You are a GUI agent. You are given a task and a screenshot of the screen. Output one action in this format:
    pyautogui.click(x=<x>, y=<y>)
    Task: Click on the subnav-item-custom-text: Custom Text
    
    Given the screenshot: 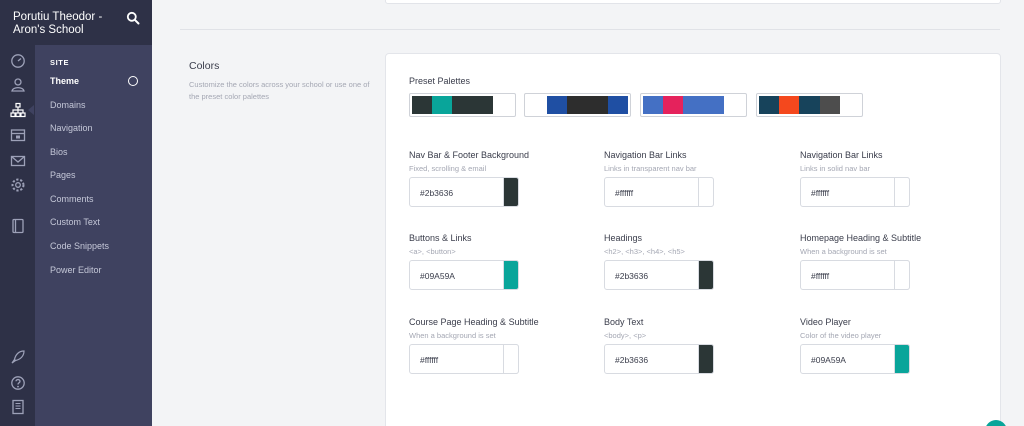 What is the action you would take?
    pyautogui.click(x=75, y=222)
    